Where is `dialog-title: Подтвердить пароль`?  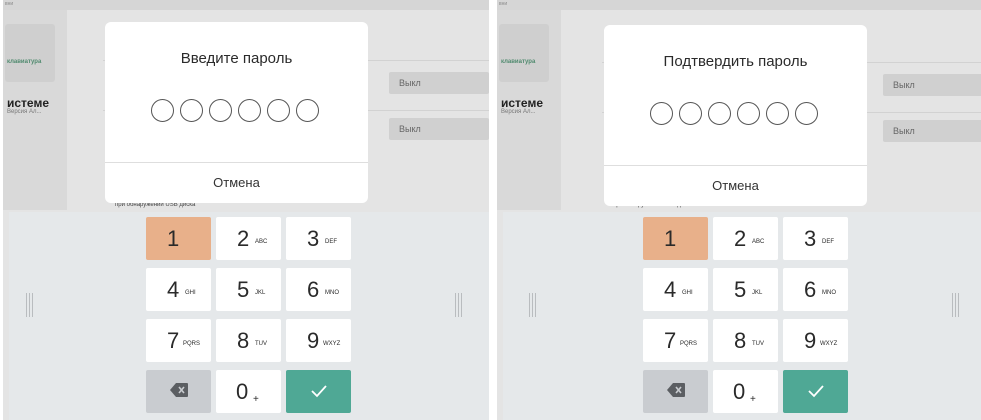 dialog-title: Подтвердить пароль is located at coordinates (735, 61).